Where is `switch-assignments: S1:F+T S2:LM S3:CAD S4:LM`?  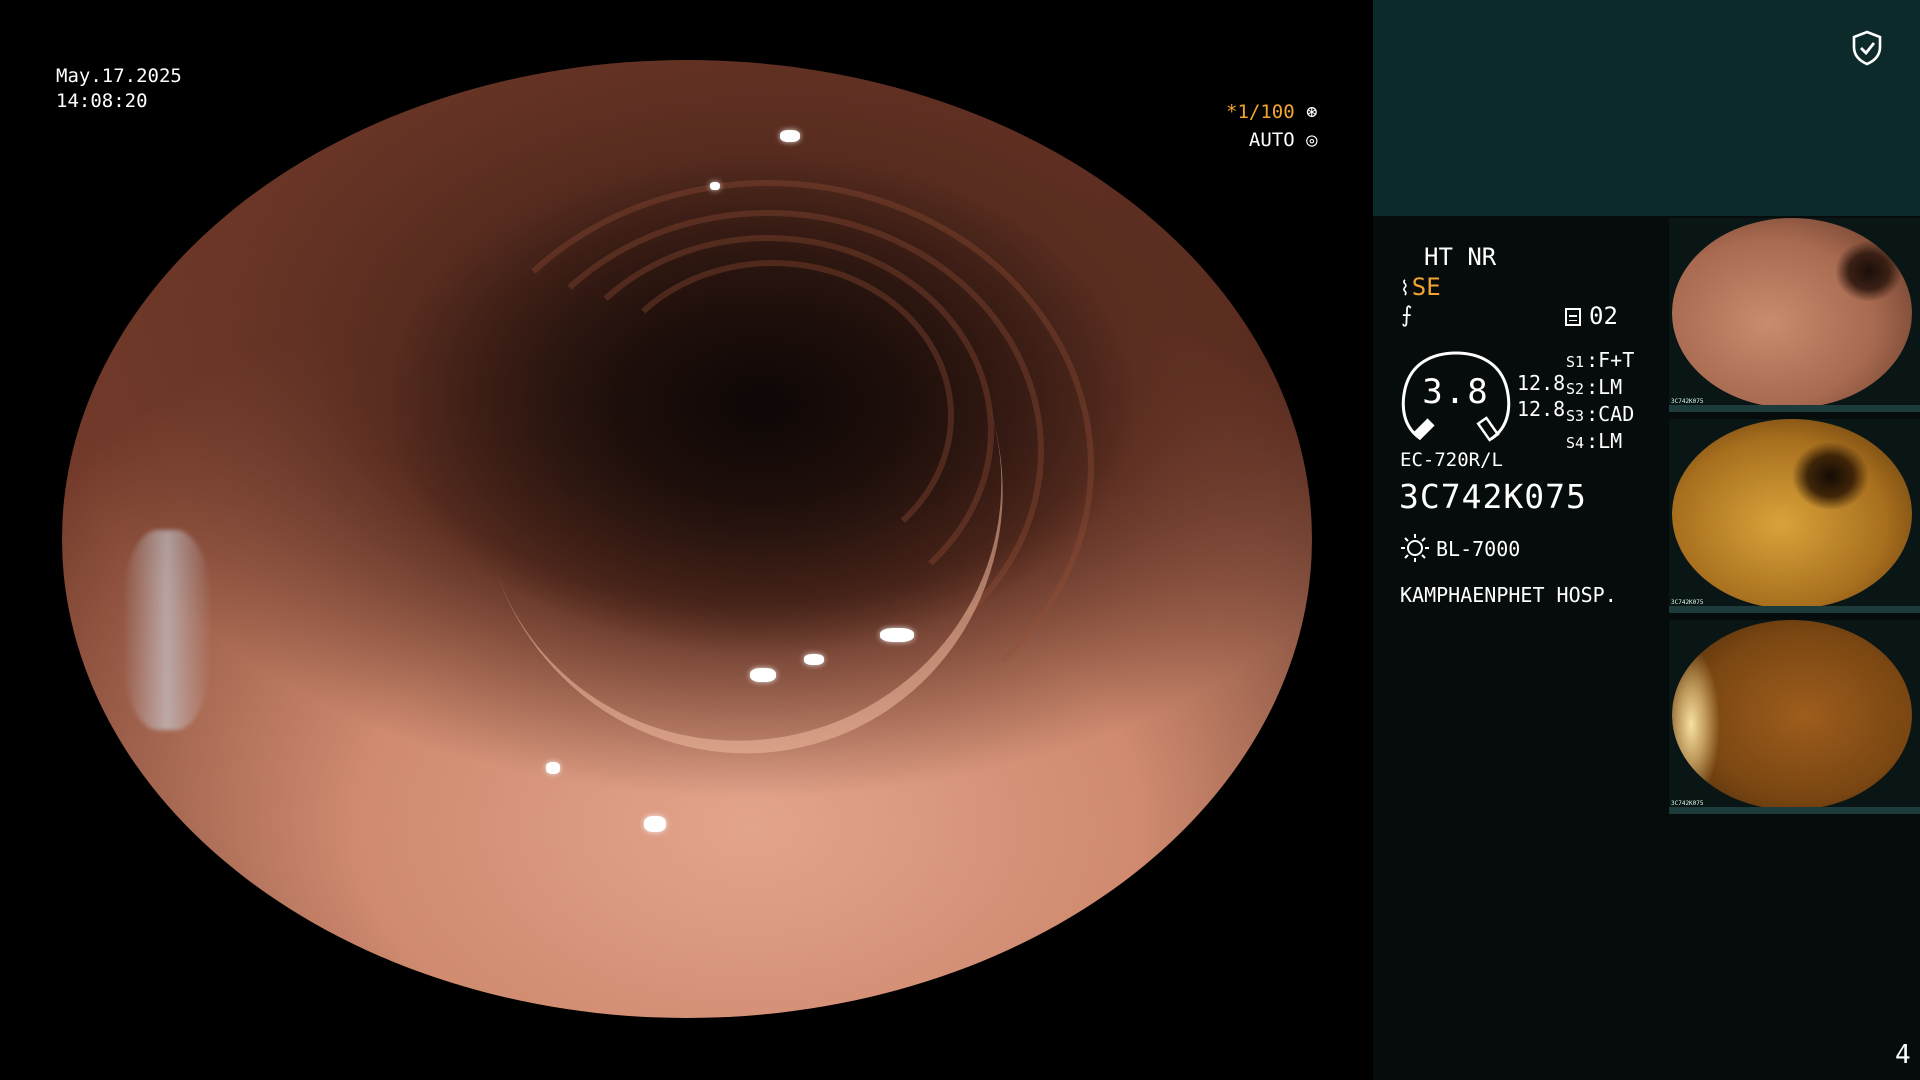
switch-assignments: S1:F+T S2:LM S3:CAD S4:LM is located at coordinates (1600, 402).